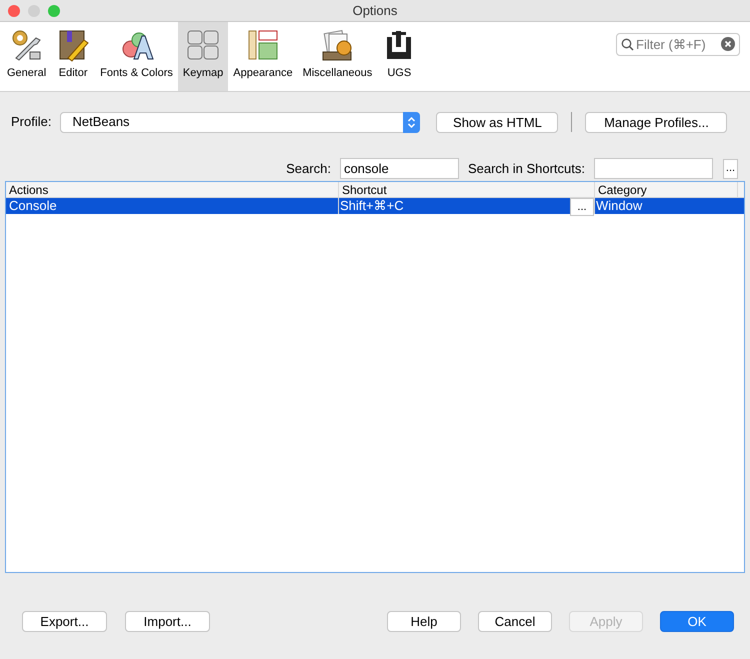  What do you see at coordinates (263, 45) in the screenshot?
I see `layout-panels-icon` at bounding box center [263, 45].